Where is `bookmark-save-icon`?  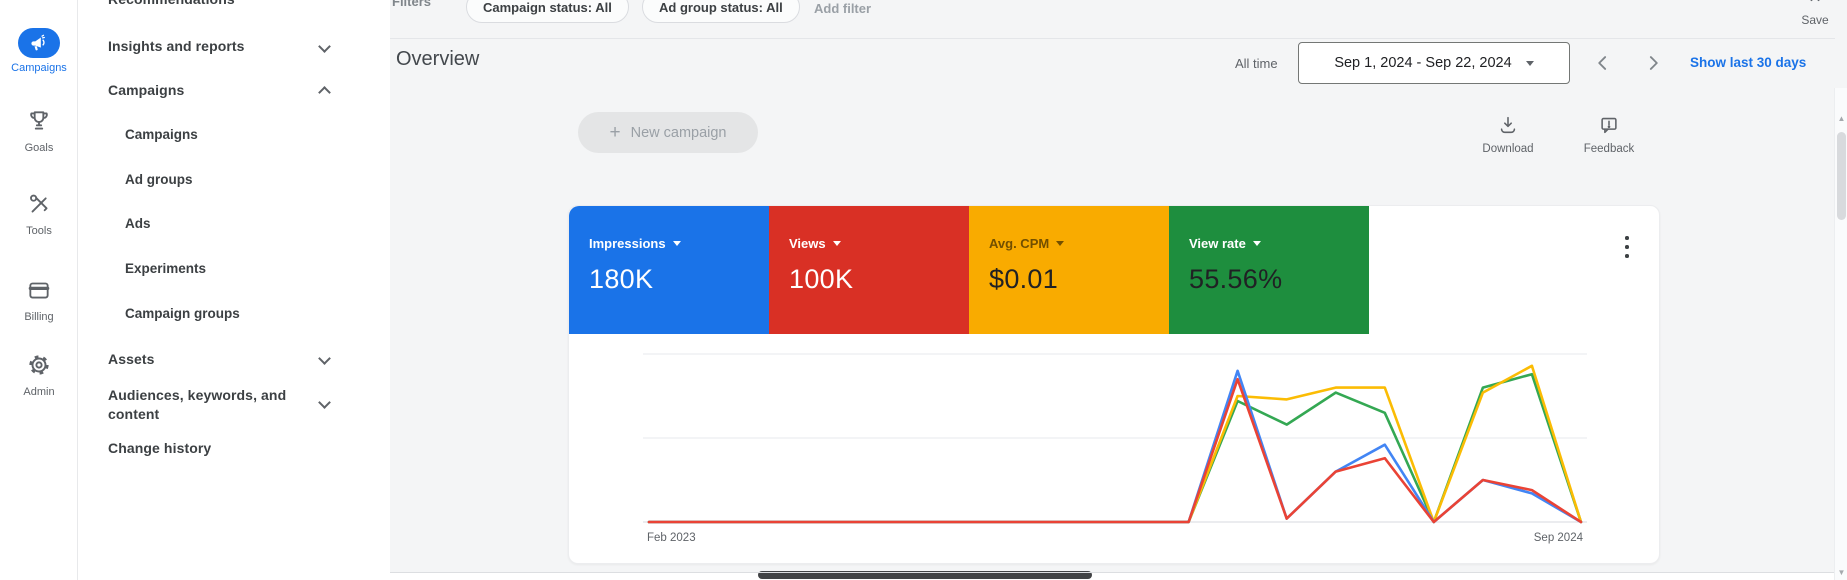 bookmark-save-icon is located at coordinates (1815, 6).